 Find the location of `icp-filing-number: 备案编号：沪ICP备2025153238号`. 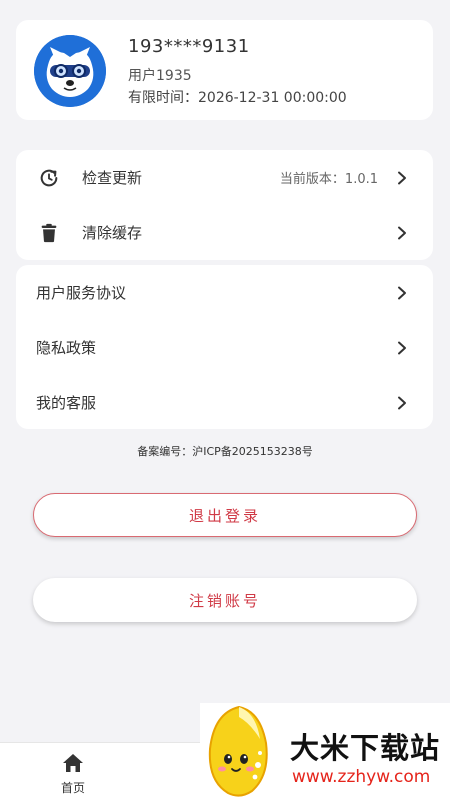

icp-filing-number: 备案编号：沪ICP备2025153238号 is located at coordinates (225, 451).